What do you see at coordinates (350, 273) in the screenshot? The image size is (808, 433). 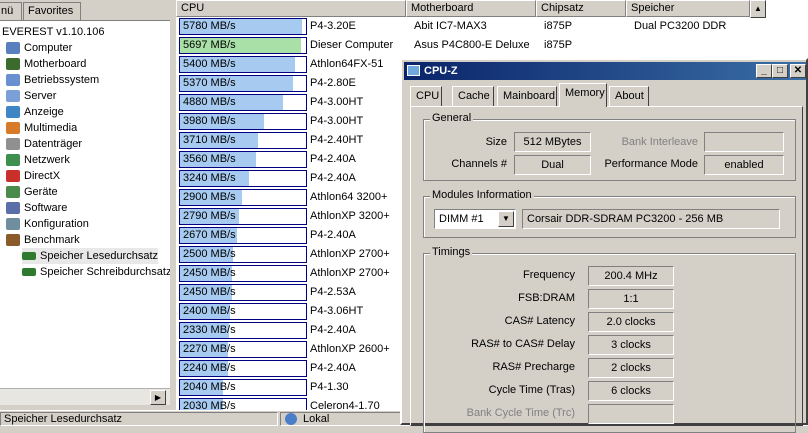 I see `cpu-name: AthlonXP 2700+` at bounding box center [350, 273].